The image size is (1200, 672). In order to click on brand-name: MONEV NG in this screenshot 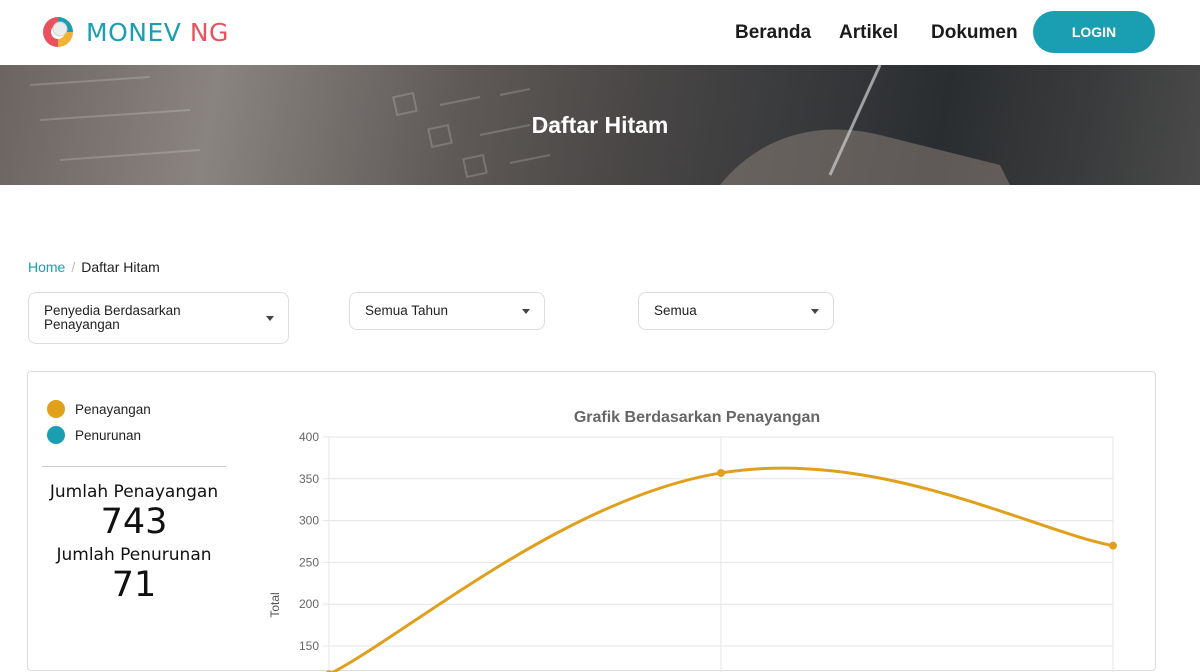, I will do `click(157, 32)`.